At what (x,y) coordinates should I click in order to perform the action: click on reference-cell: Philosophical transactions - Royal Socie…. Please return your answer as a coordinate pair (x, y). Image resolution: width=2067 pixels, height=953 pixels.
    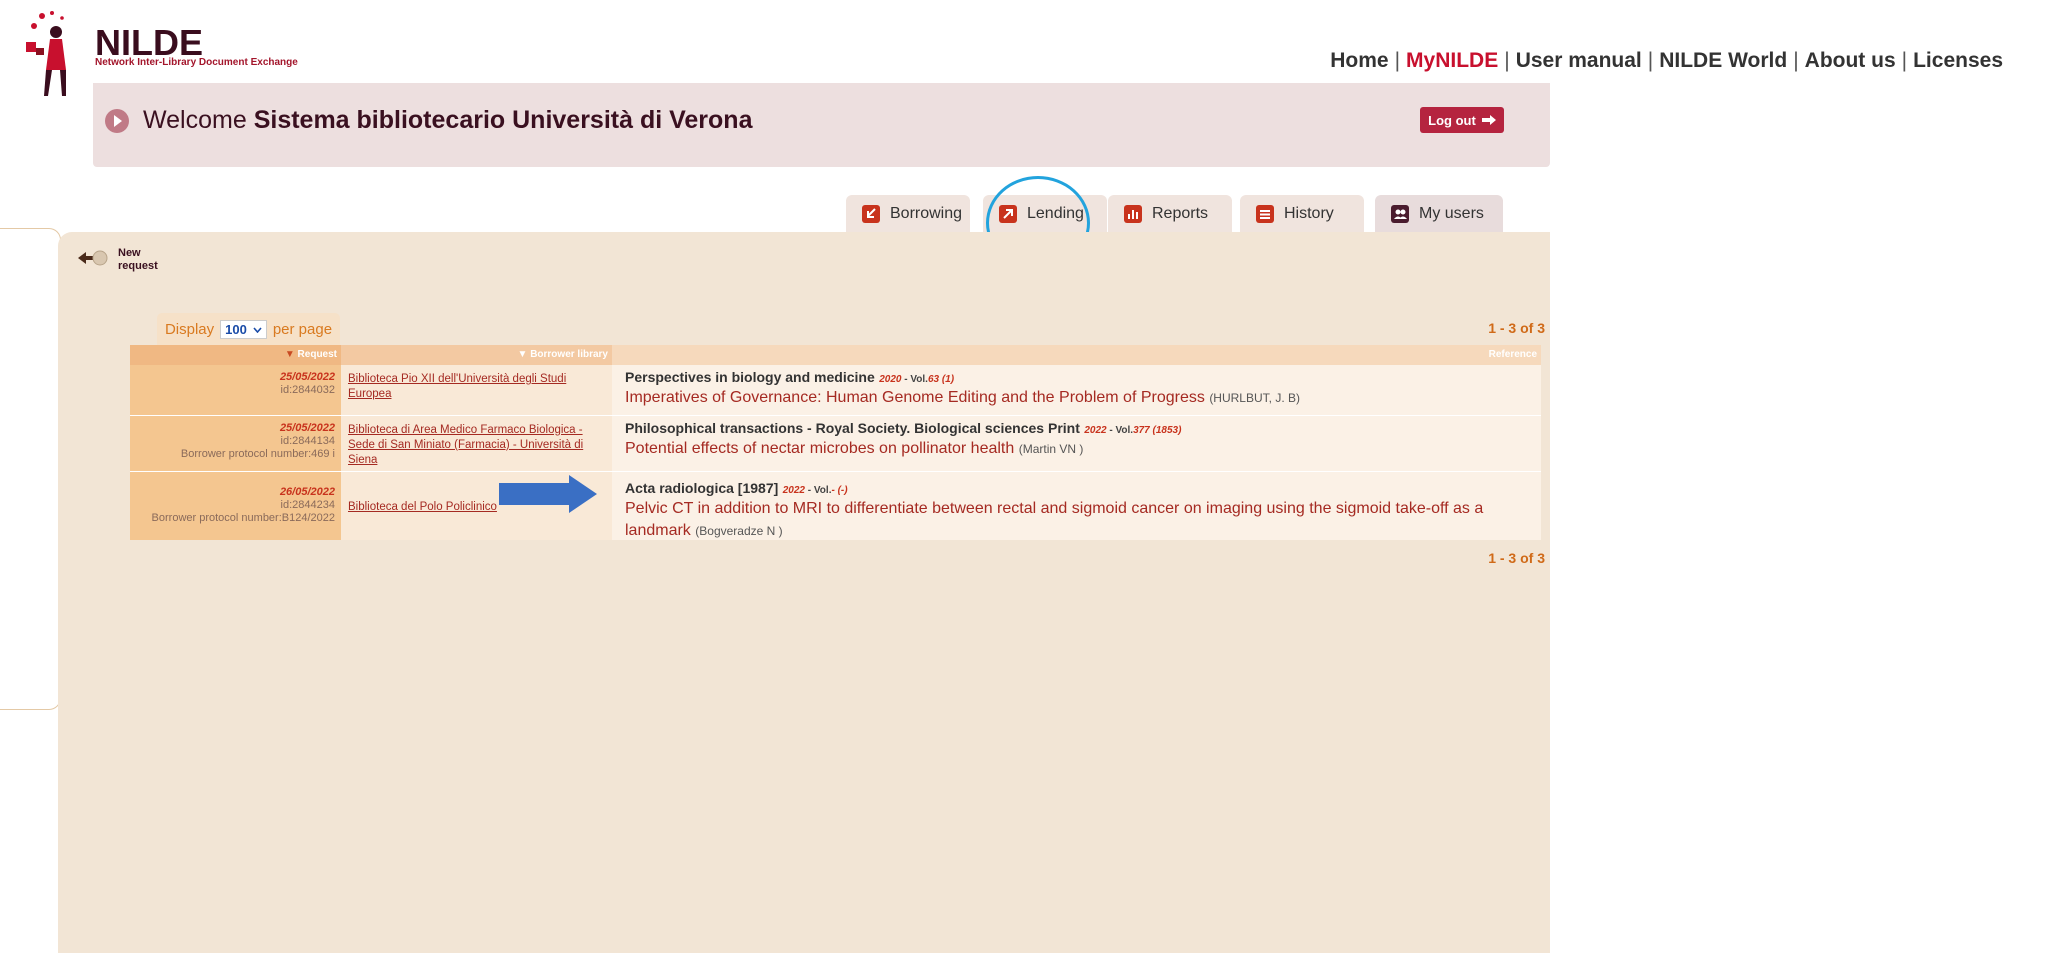
    Looking at the image, I should click on (1076, 443).